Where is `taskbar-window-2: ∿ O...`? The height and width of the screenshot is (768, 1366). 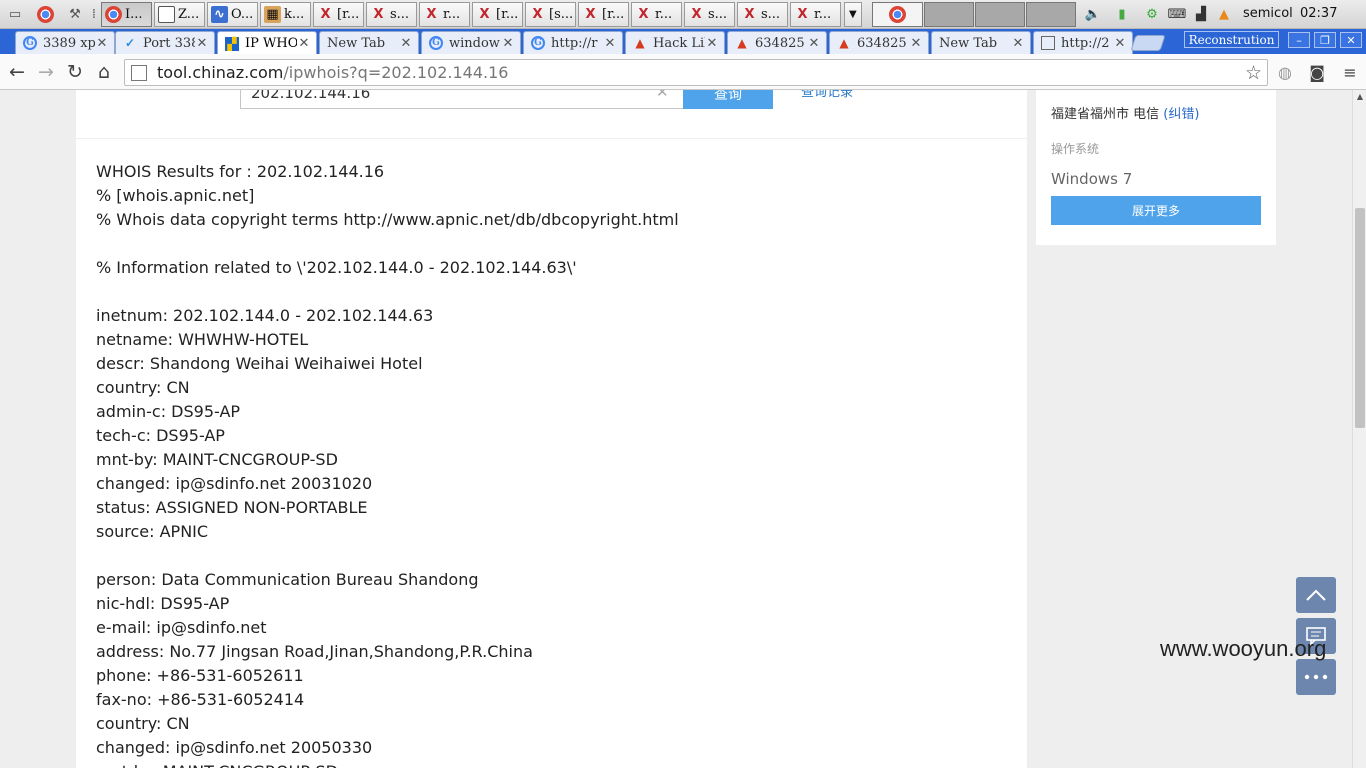
taskbar-window-2: ∿ O... is located at coordinates (232, 14).